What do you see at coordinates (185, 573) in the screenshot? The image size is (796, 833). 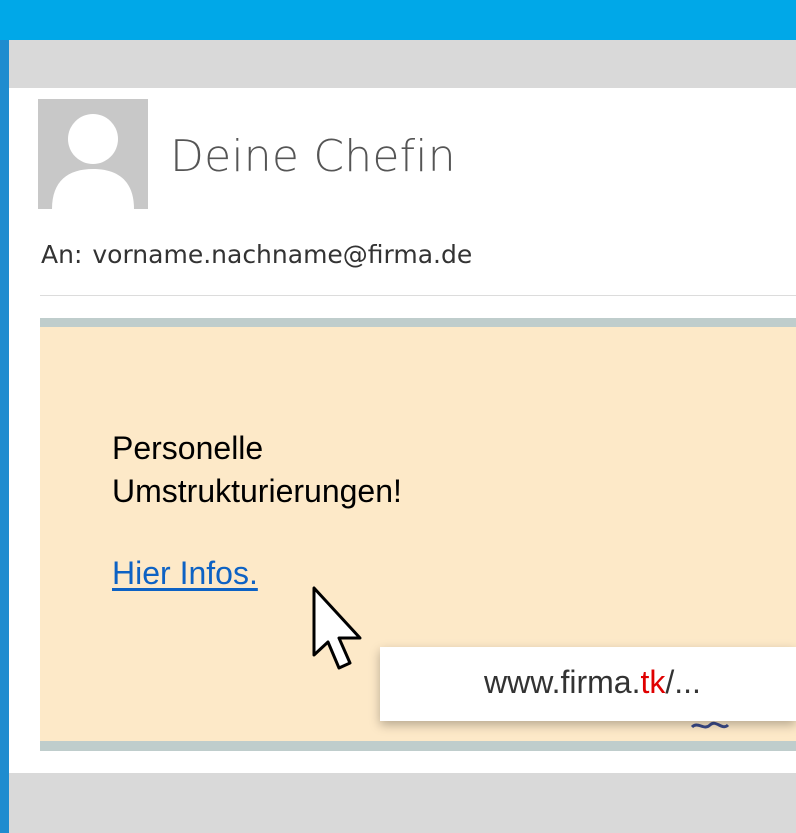 I see `info-link: Hier Infos.` at bounding box center [185, 573].